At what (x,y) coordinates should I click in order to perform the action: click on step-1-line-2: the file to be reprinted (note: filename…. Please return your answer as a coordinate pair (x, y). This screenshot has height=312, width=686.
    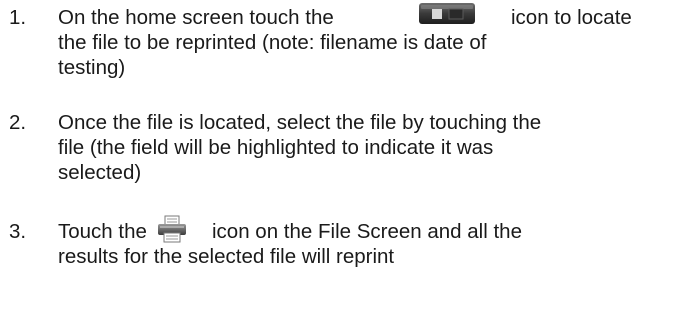
    Looking at the image, I should click on (272, 42).